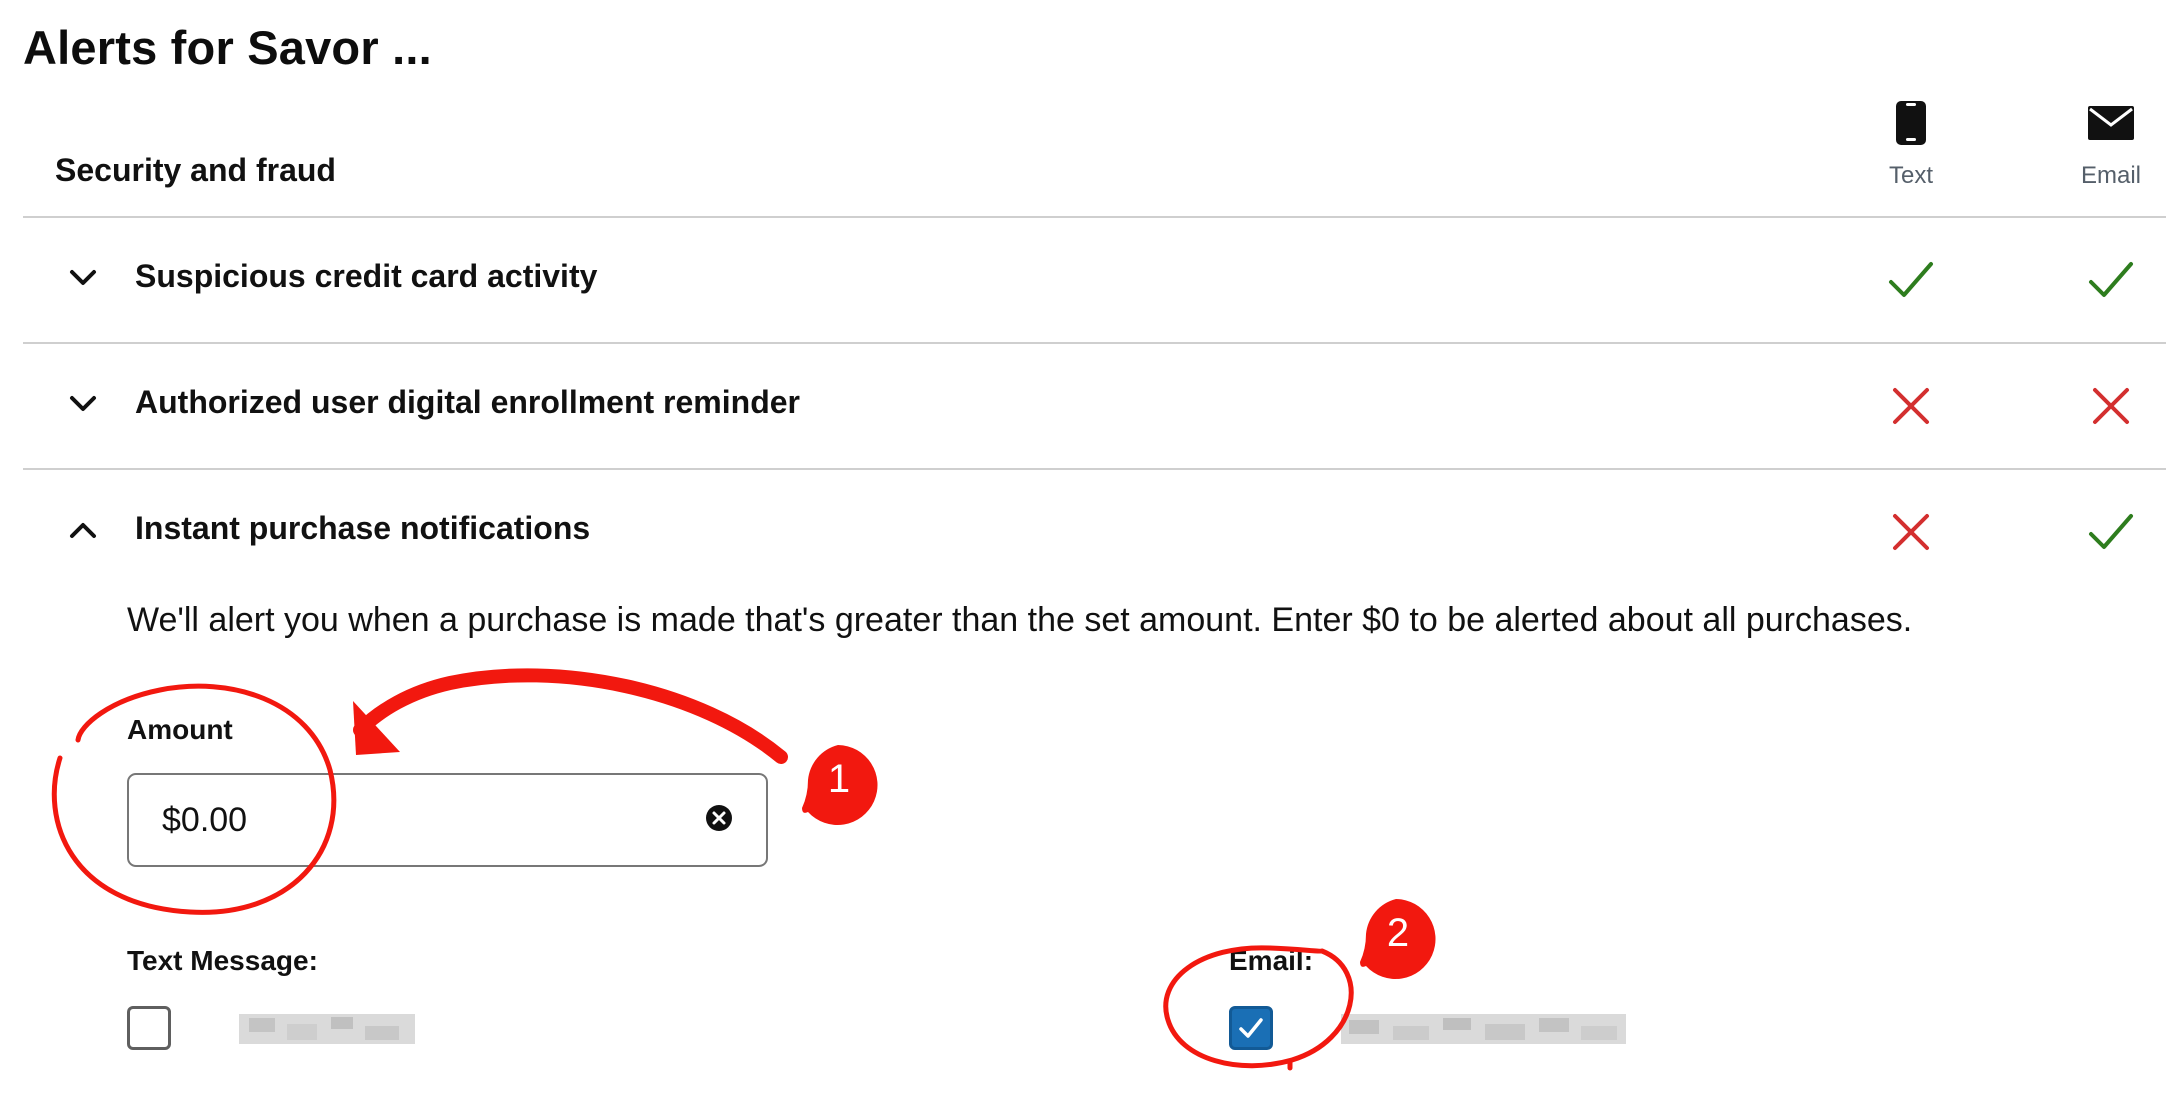 Image resolution: width=2166 pixels, height=1100 pixels. I want to click on alert-row-suspicious-activity: Suspicious credit card activity, so click(1094, 281).